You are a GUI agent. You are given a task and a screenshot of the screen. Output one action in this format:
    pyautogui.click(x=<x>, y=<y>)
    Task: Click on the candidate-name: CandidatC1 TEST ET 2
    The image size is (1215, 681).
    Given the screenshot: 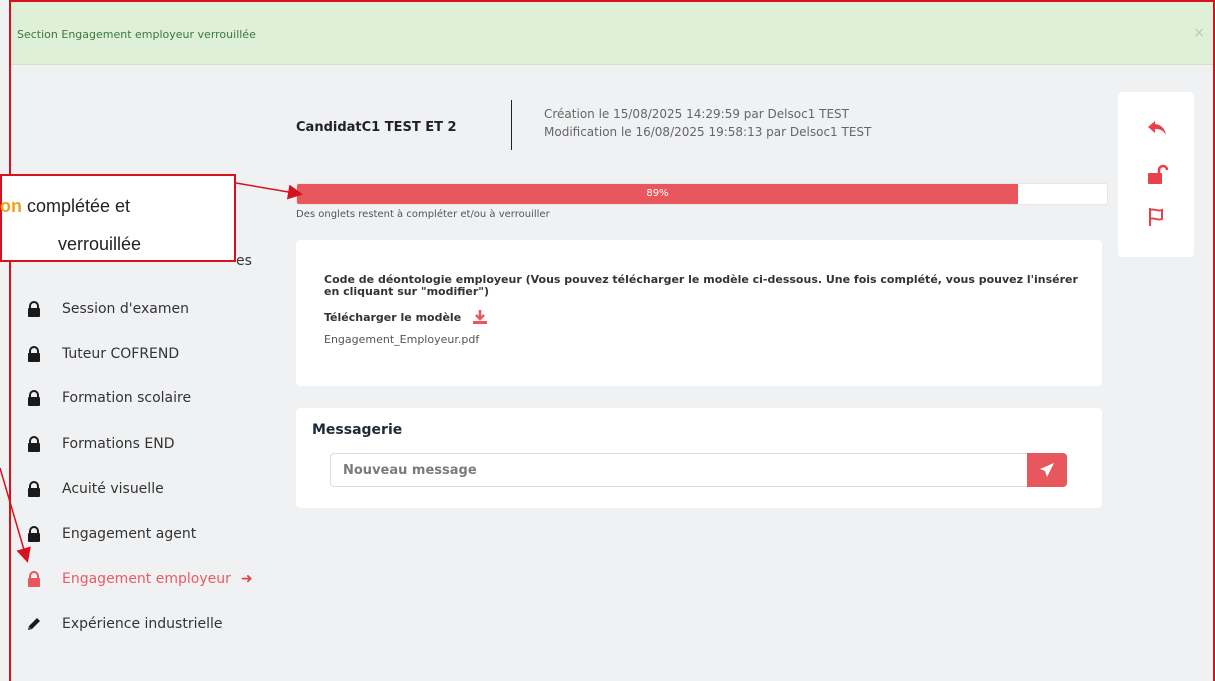 What is the action you would take?
    pyautogui.click(x=376, y=127)
    